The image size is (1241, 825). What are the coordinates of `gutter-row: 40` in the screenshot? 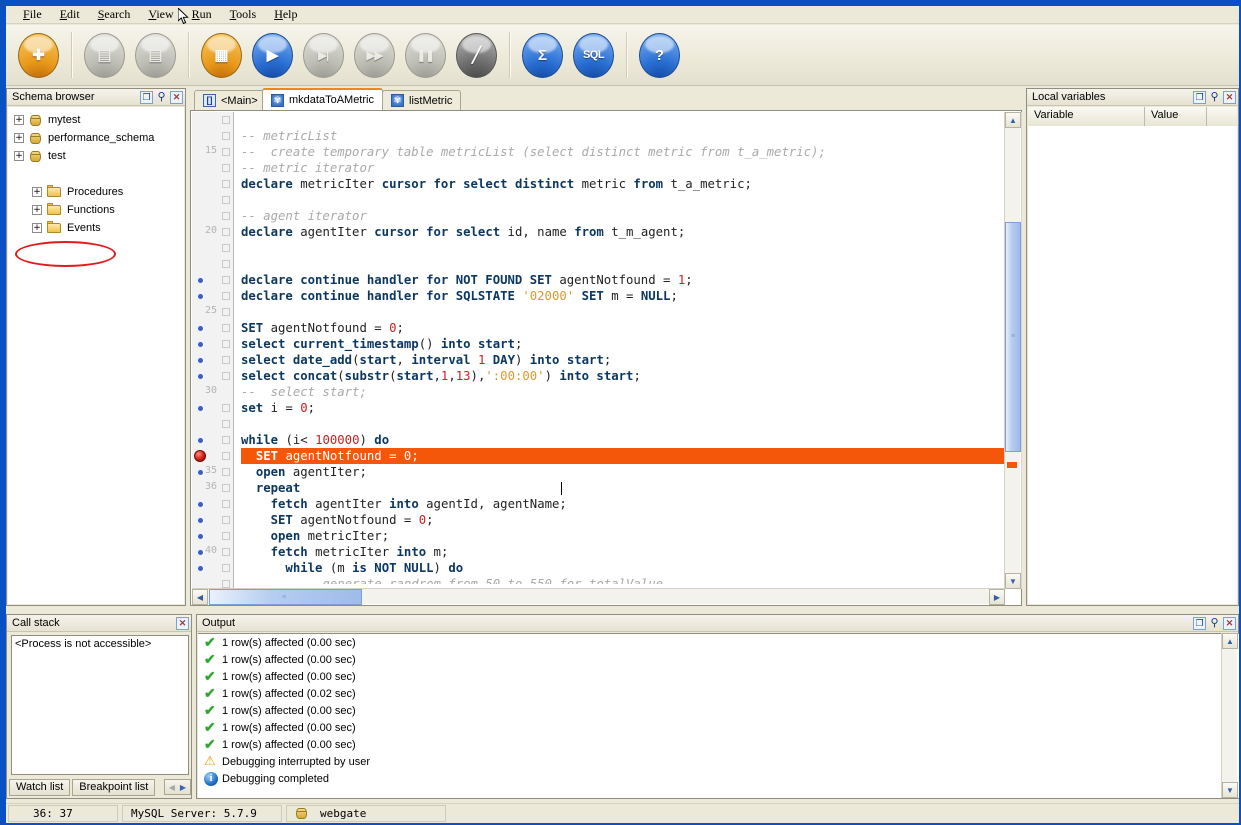 It's located at (212, 552).